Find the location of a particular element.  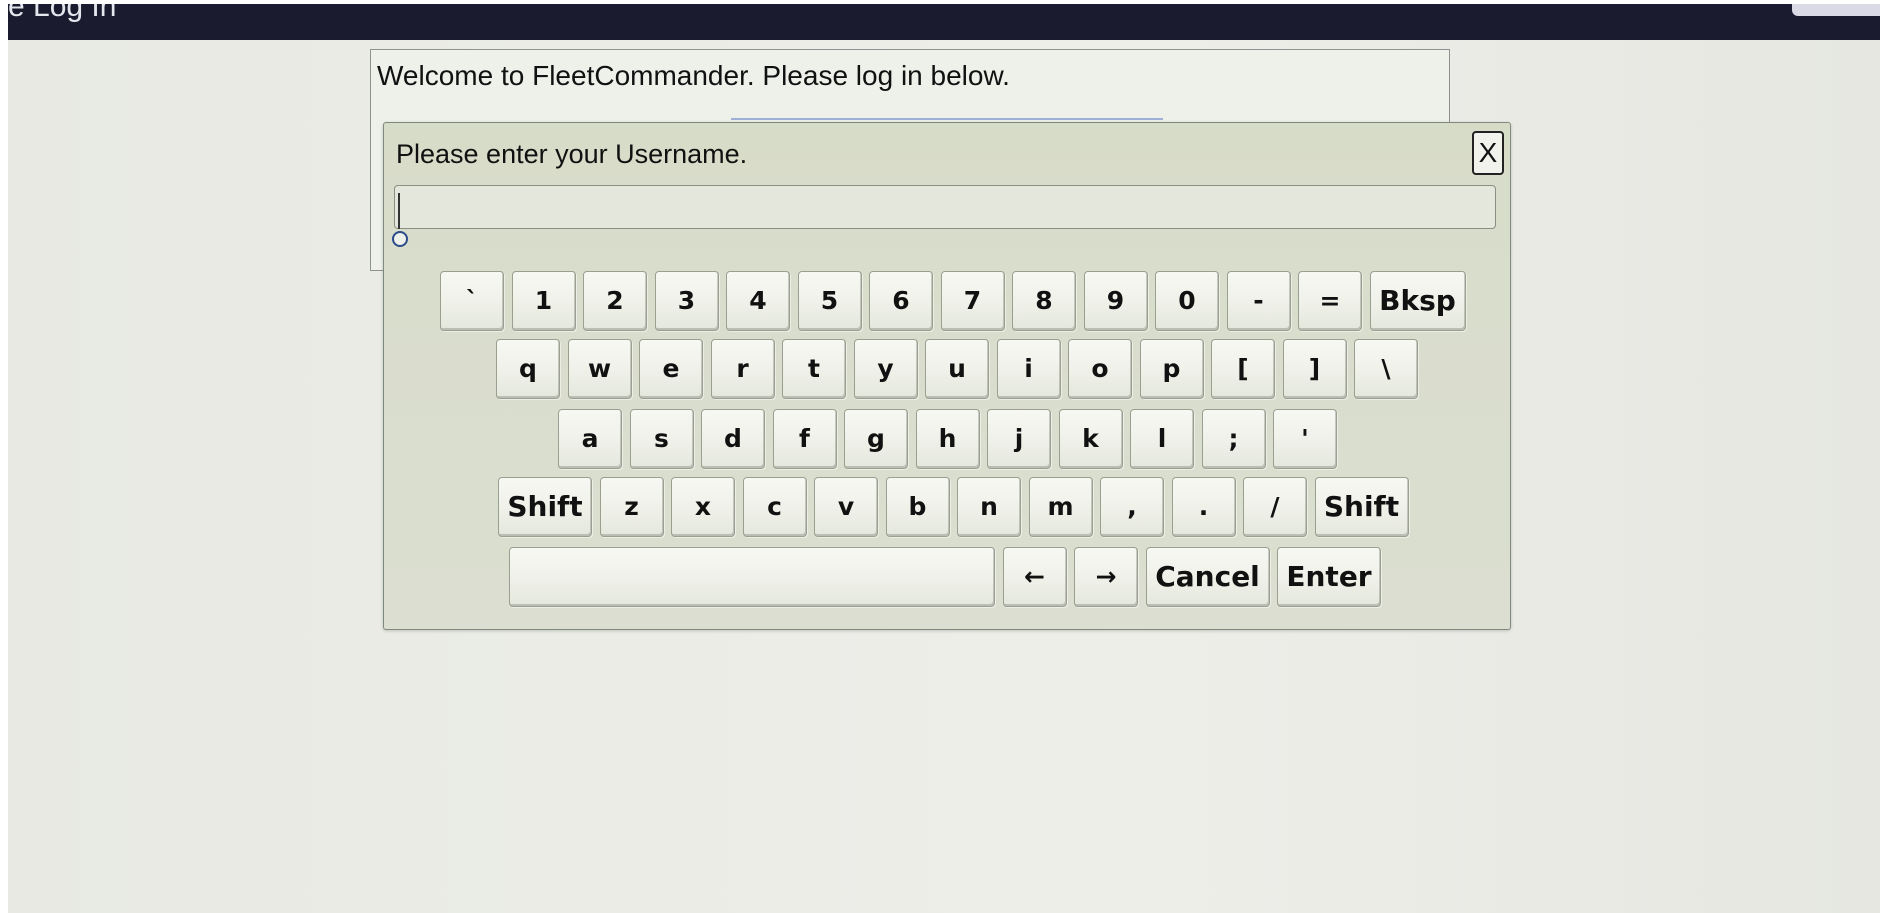

key-left-bracket: [ is located at coordinates (1243, 369).